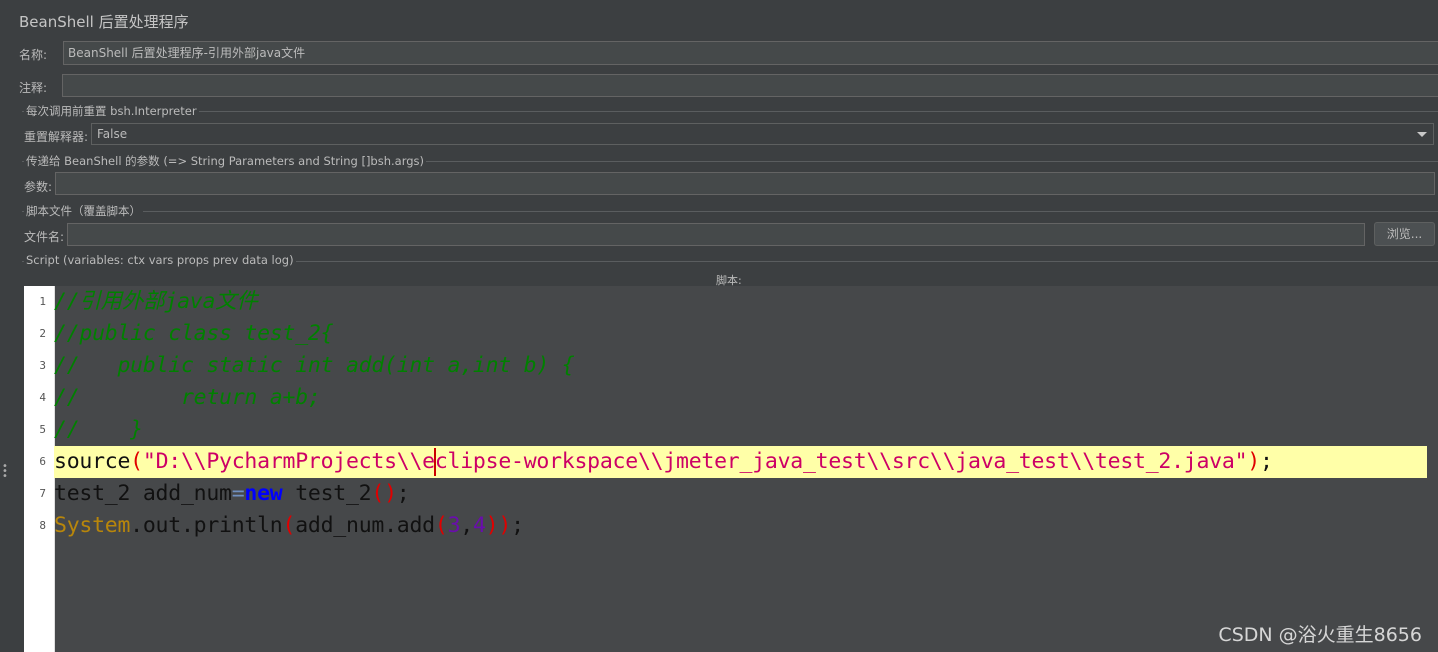  Describe the element at coordinates (42, 429) in the screenshot. I see `line-number: 5` at that location.